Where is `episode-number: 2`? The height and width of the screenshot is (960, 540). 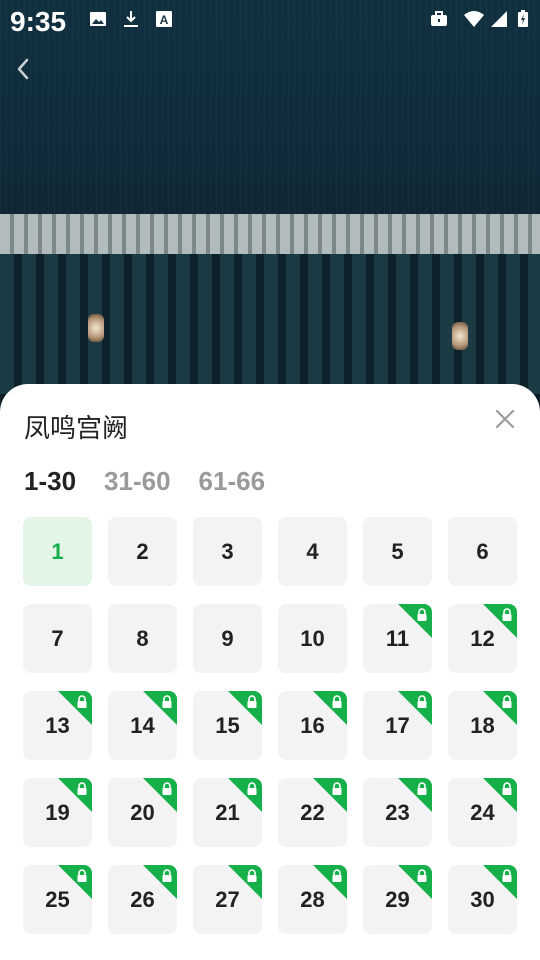 episode-number: 2 is located at coordinates (142, 551).